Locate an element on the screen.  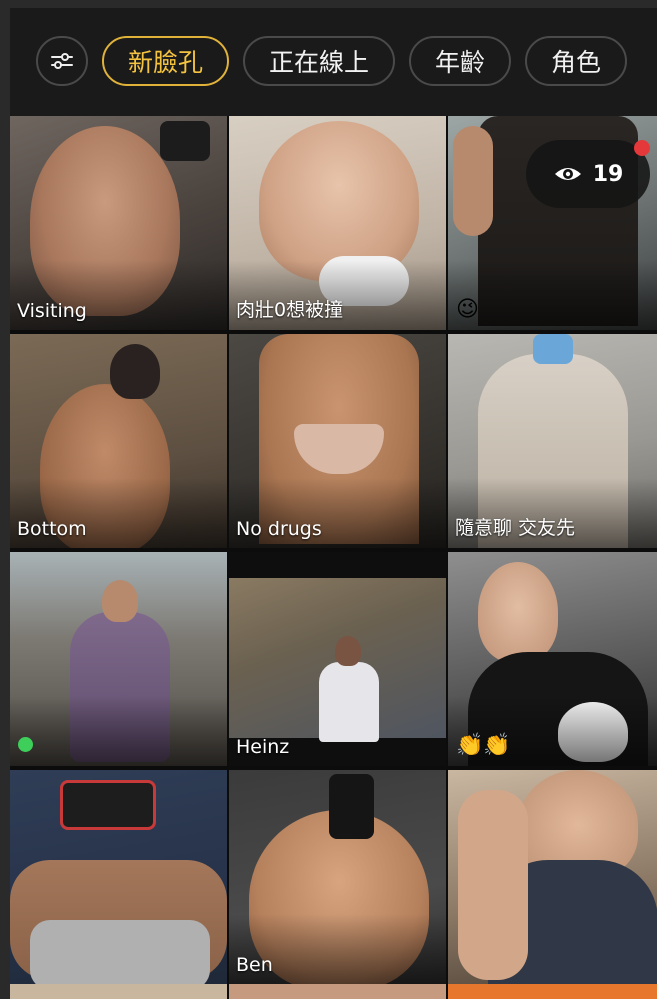
profile-name: No drugs is located at coordinates (279, 529).